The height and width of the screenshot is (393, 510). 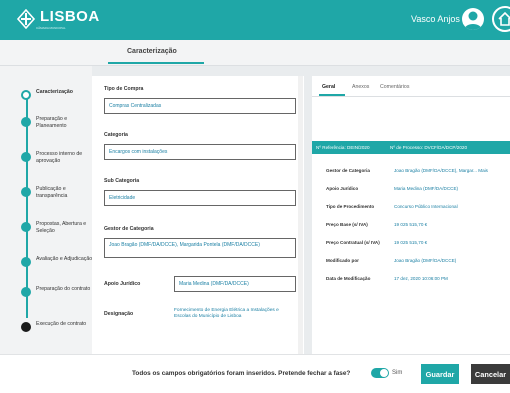 What do you see at coordinates (61, 227) in the screenshot?
I see `step-label: Propostas, Abertura e Seleção` at bounding box center [61, 227].